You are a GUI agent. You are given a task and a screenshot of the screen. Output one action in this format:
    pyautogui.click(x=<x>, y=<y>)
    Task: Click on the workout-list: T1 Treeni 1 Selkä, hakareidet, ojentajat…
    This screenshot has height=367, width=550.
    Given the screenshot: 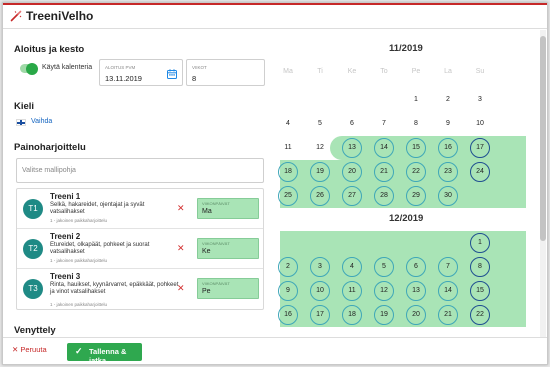 What is the action you would take?
    pyautogui.click(x=140, y=249)
    